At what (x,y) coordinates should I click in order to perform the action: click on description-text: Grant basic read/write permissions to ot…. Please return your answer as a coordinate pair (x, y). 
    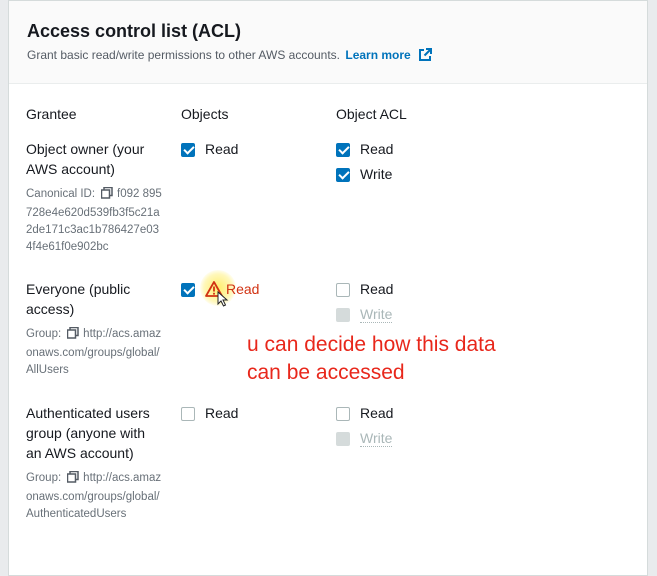
    Looking at the image, I should click on (184, 55).